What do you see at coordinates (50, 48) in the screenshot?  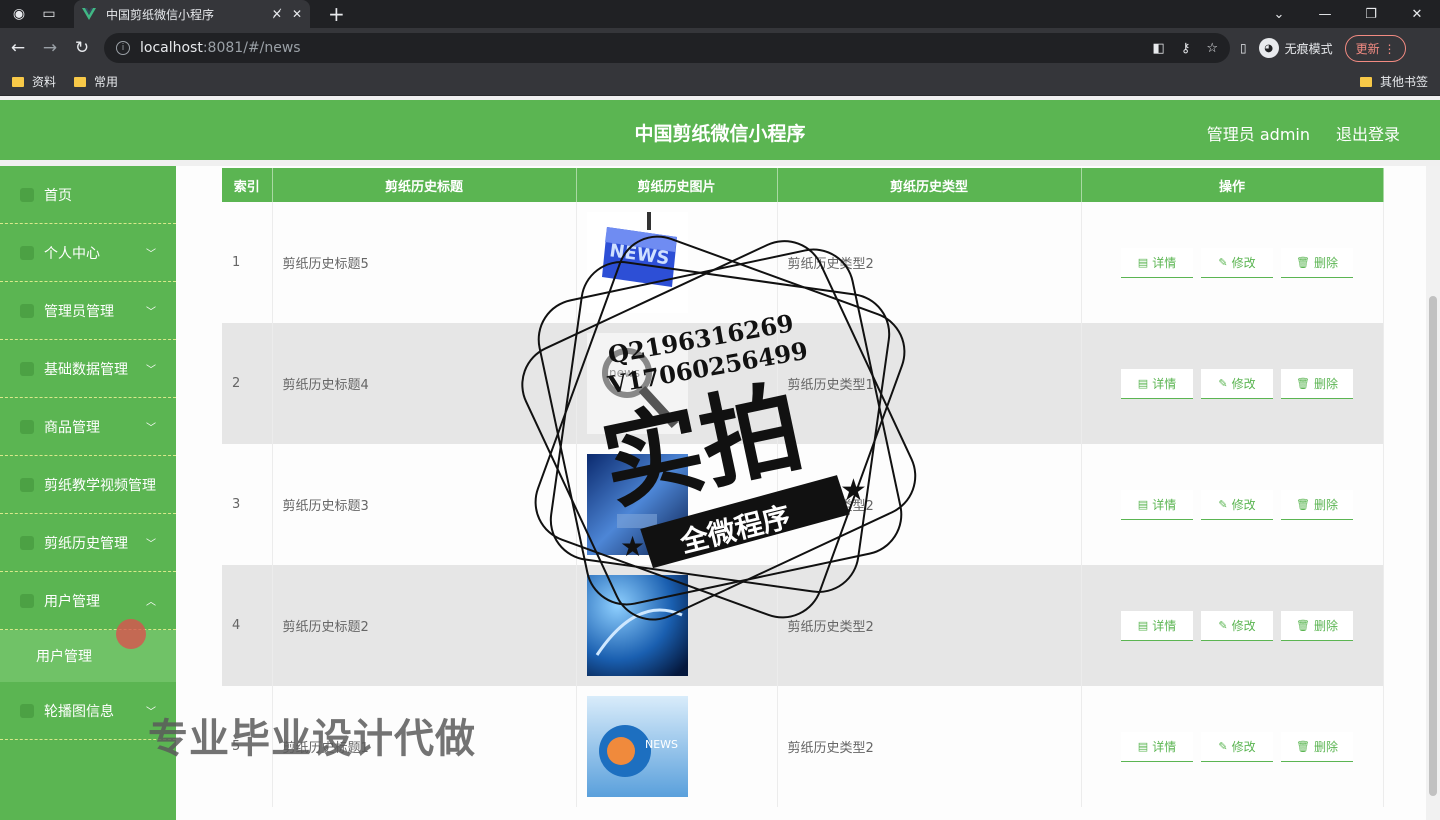 I see `forward-icon: →` at bounding box center [50, 48].